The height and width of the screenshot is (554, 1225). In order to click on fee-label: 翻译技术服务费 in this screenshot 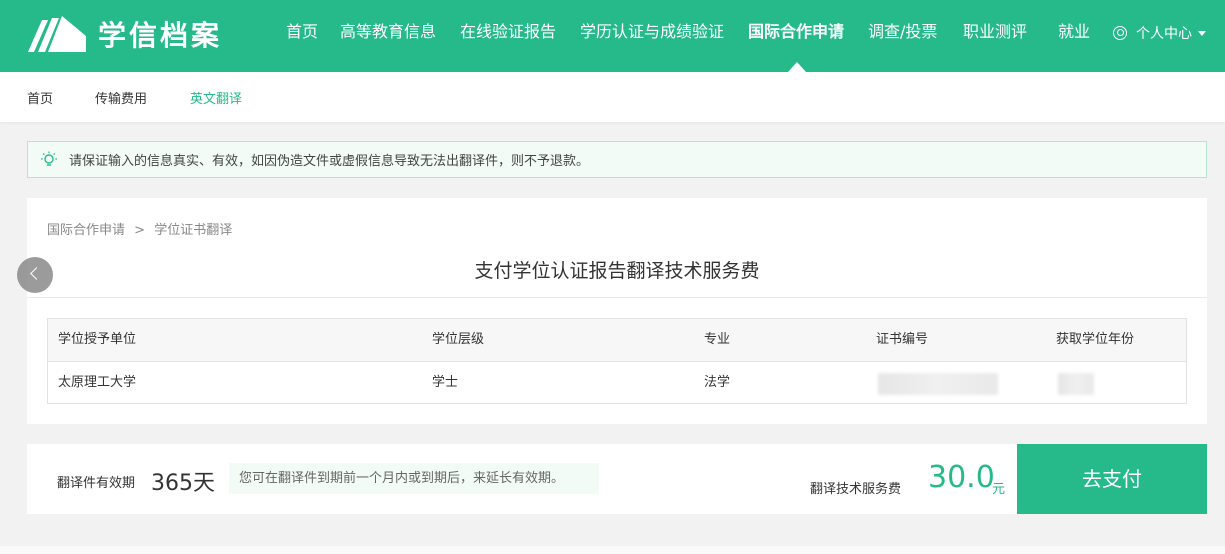, I will do `click(856, 489)`.